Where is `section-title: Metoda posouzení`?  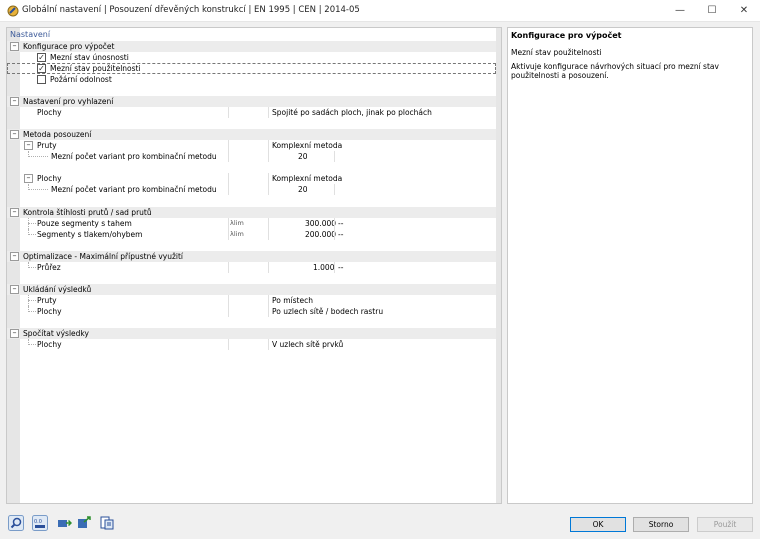 section-title: Metoda posouzení is located at coordinates (57, 134).